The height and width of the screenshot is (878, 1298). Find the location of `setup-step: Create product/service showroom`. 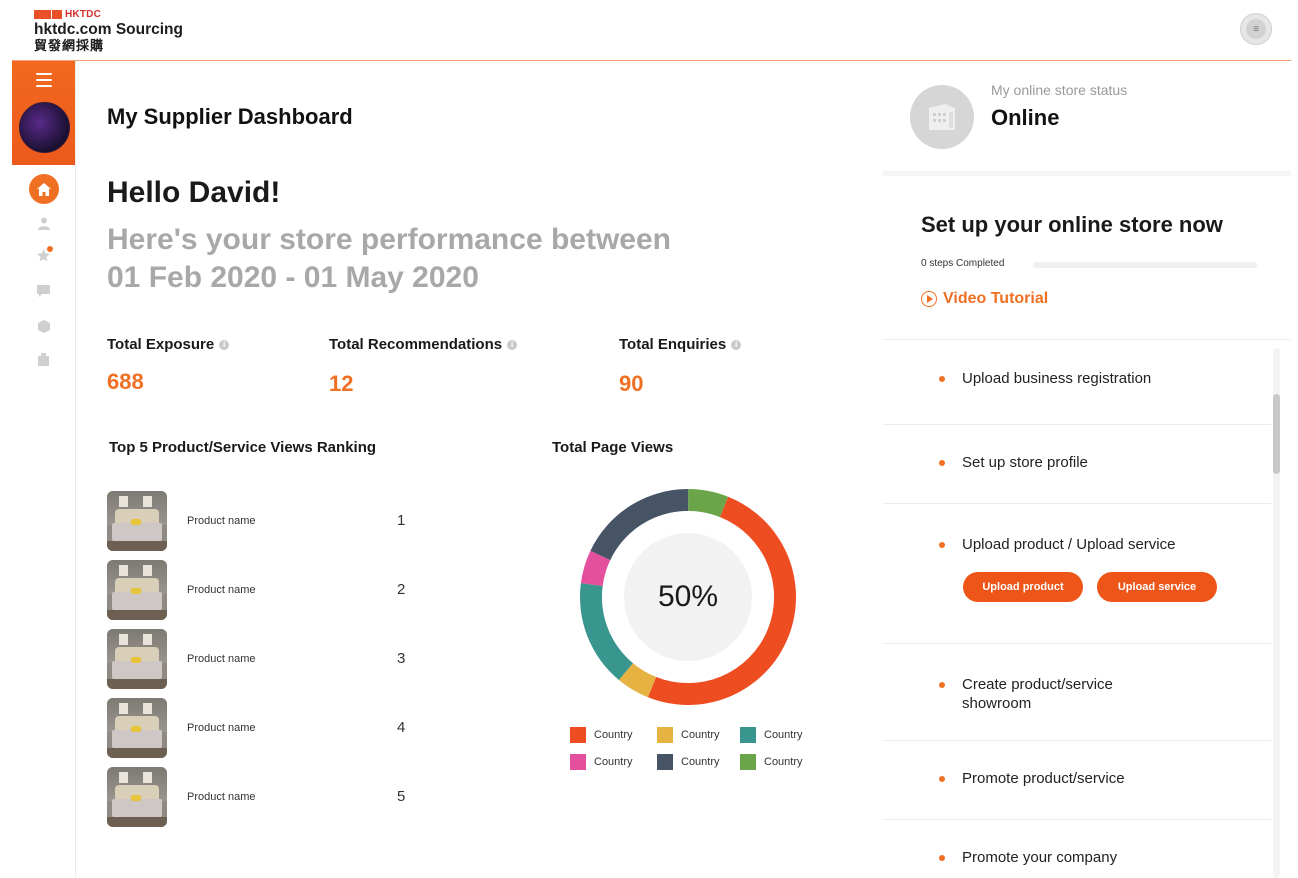

setup-step: Create product/service showroom is located at coordinates (1077, 692).